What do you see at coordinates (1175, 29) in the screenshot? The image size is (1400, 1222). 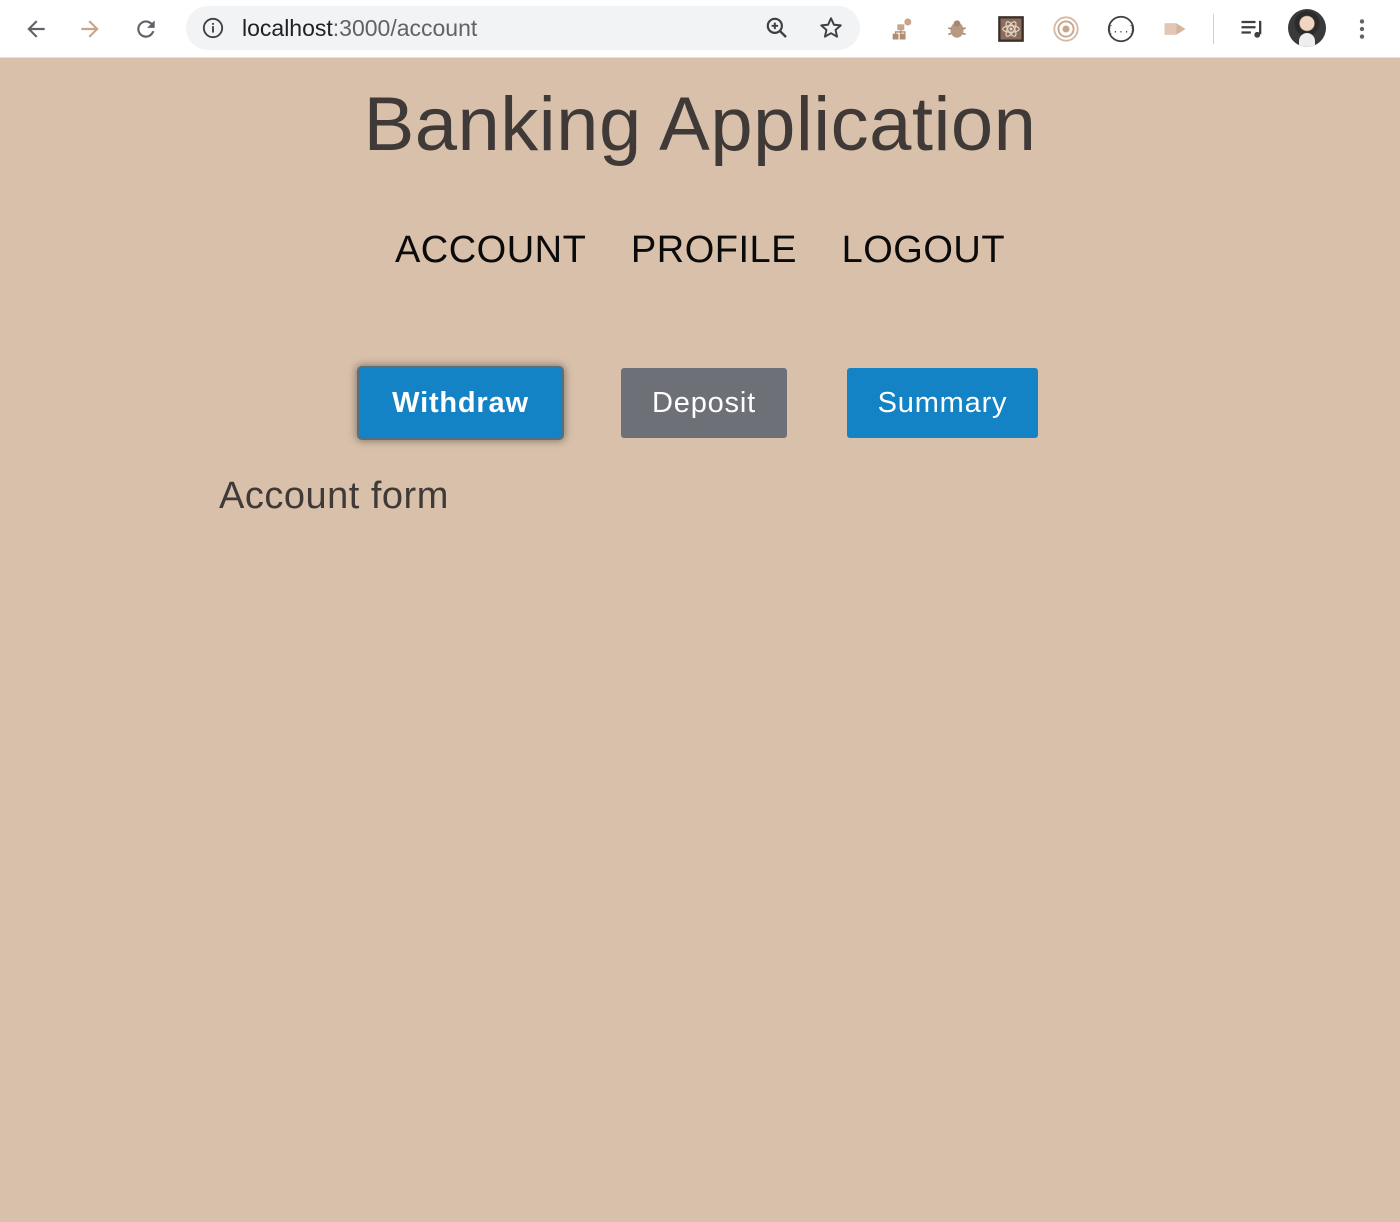 I see `extension-media-icon` at bounding box center [1175, 29].